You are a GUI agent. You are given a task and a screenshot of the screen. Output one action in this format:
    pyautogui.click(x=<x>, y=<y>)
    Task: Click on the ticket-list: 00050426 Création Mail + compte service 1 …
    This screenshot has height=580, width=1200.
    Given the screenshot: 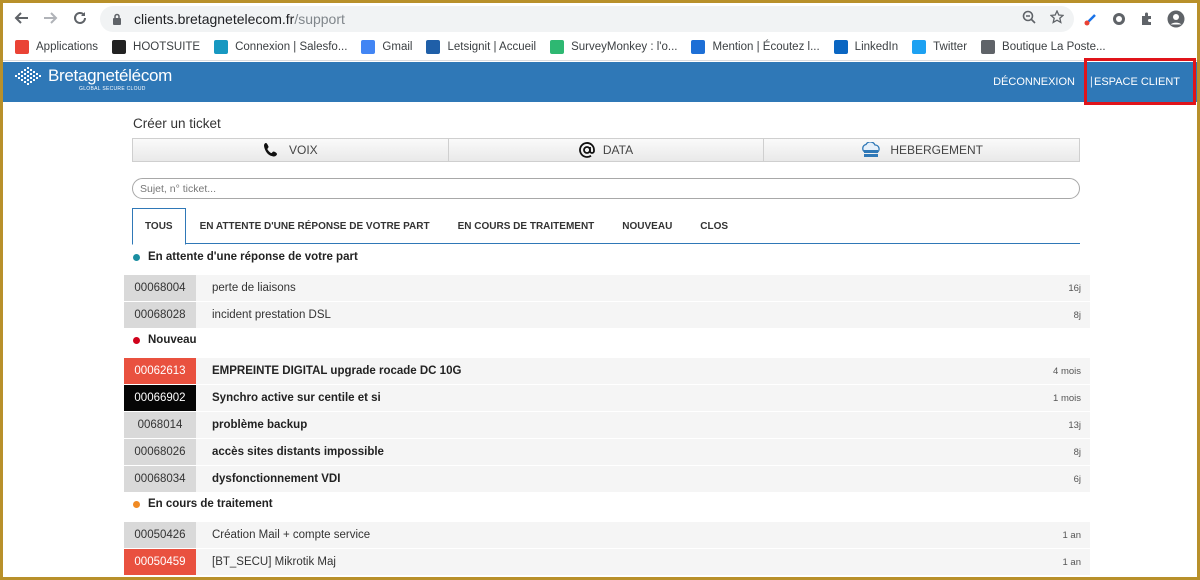 What is the action you would take?
    pyautogui.click(x=607, y=549)
    